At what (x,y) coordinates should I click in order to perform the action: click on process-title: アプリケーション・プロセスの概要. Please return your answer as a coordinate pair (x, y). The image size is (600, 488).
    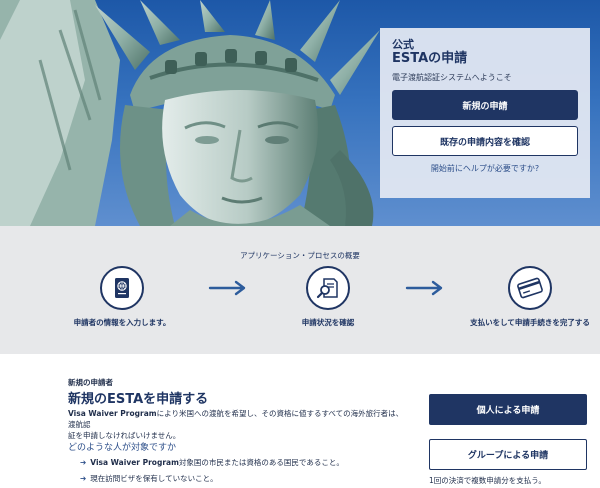
    Looking at the image, I should click on (300, 255).